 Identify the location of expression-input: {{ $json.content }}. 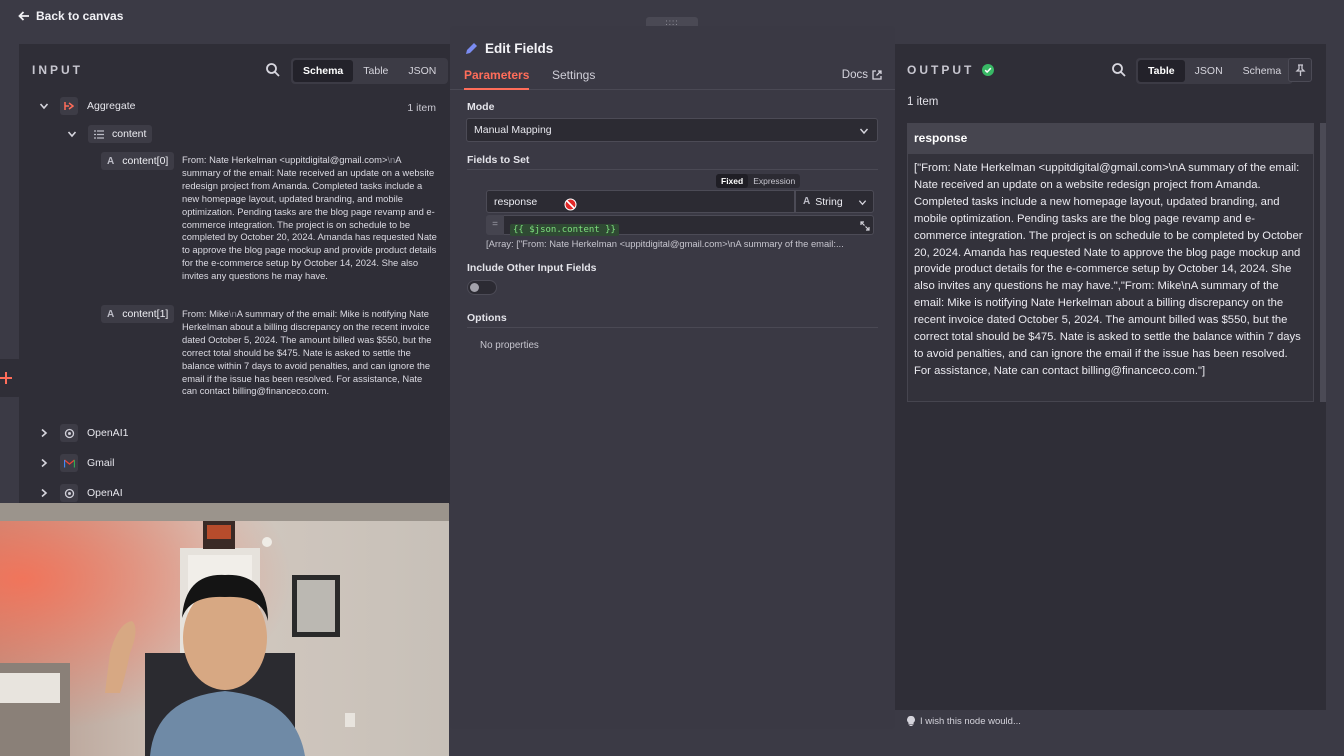
(689, 225).